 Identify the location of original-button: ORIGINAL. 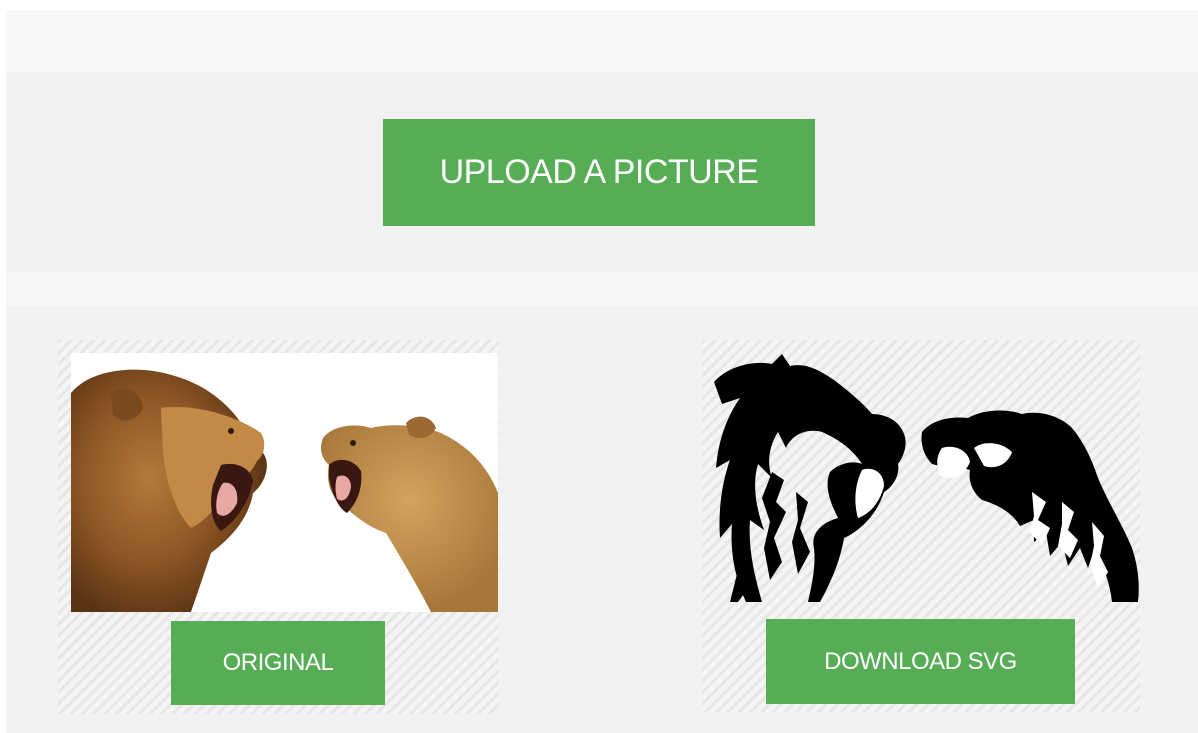
(278, 663).